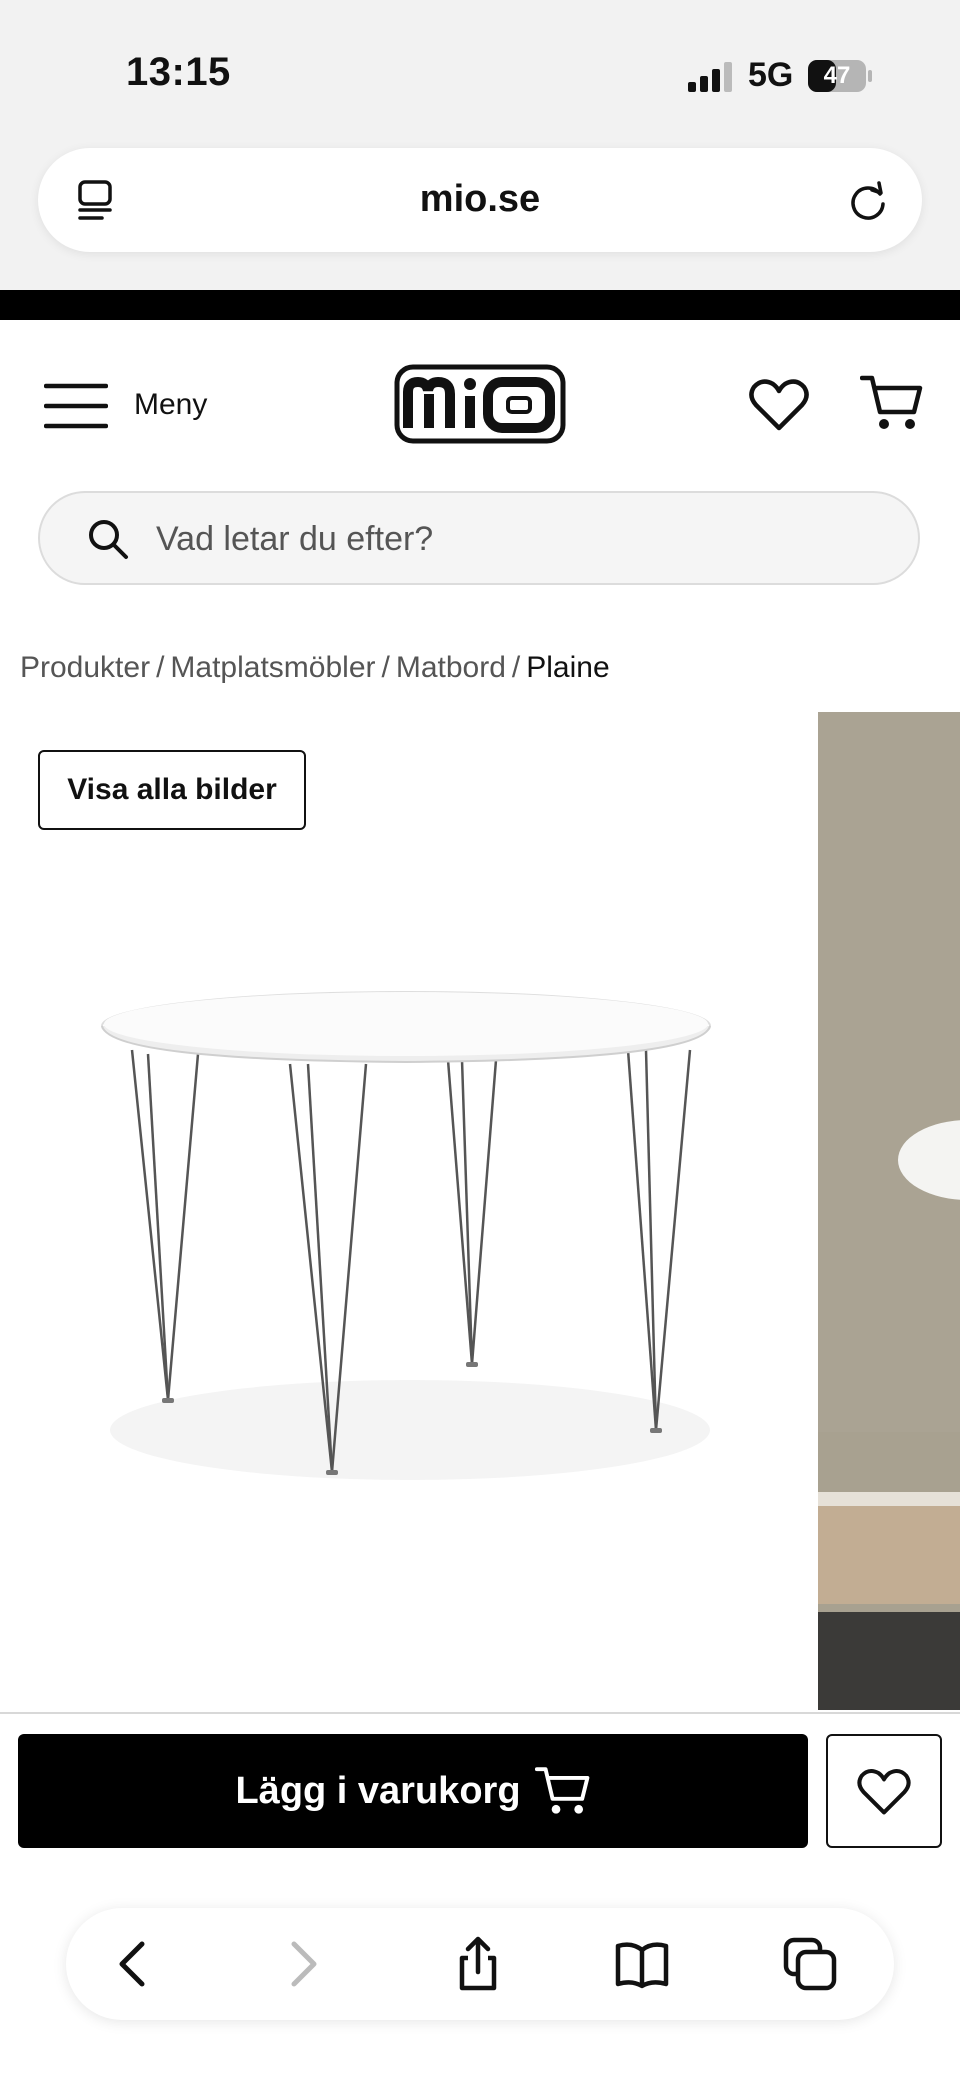 This screenshot has height=2087, width=960. I want to click on add-to-cart-label: Lägg i varukorg, so click(378, 1790).